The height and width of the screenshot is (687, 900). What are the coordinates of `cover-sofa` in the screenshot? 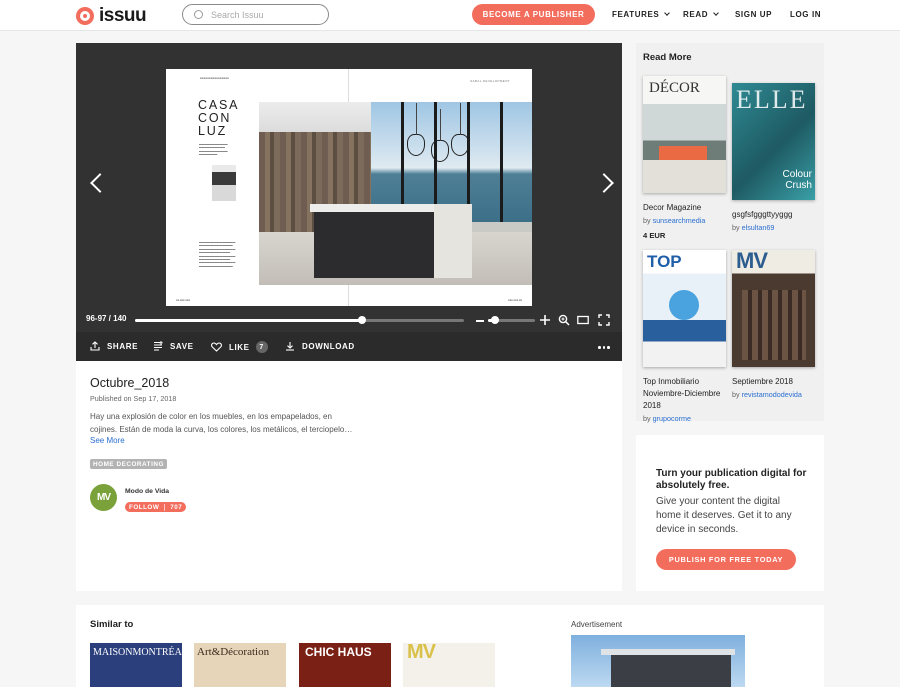 It's located at (683, 153).